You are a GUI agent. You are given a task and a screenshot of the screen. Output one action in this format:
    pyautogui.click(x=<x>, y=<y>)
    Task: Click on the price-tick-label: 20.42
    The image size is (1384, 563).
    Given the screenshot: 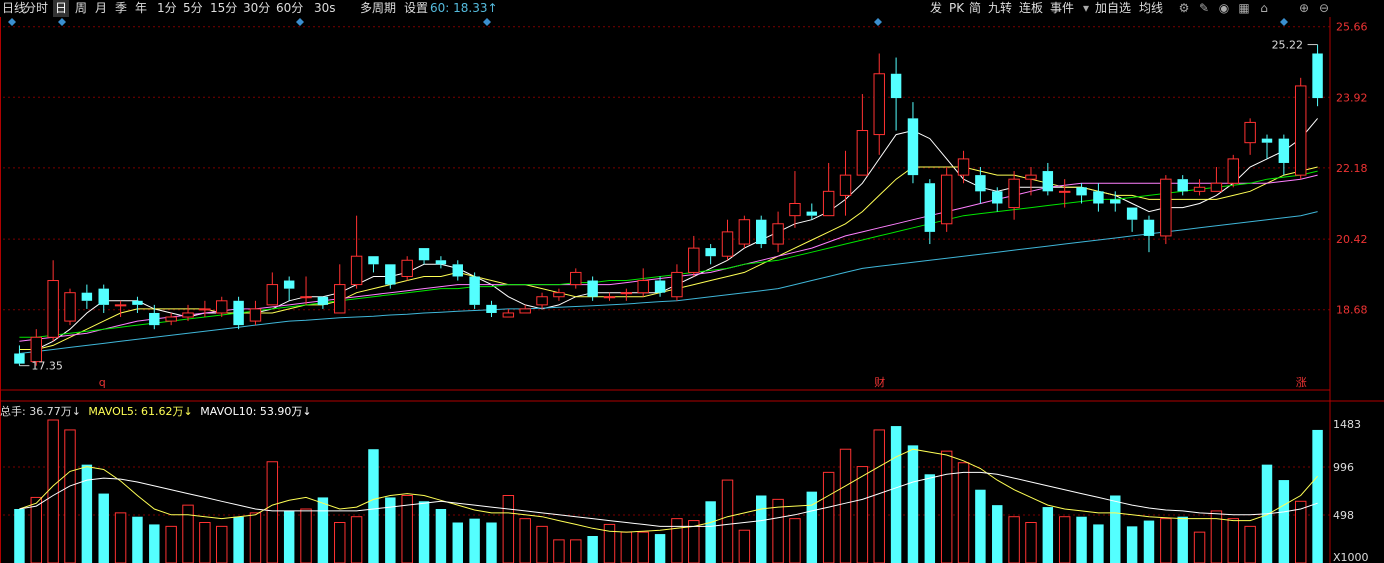 What is the action you would take?
    pyautogui.click(x=1352, y=239)
    